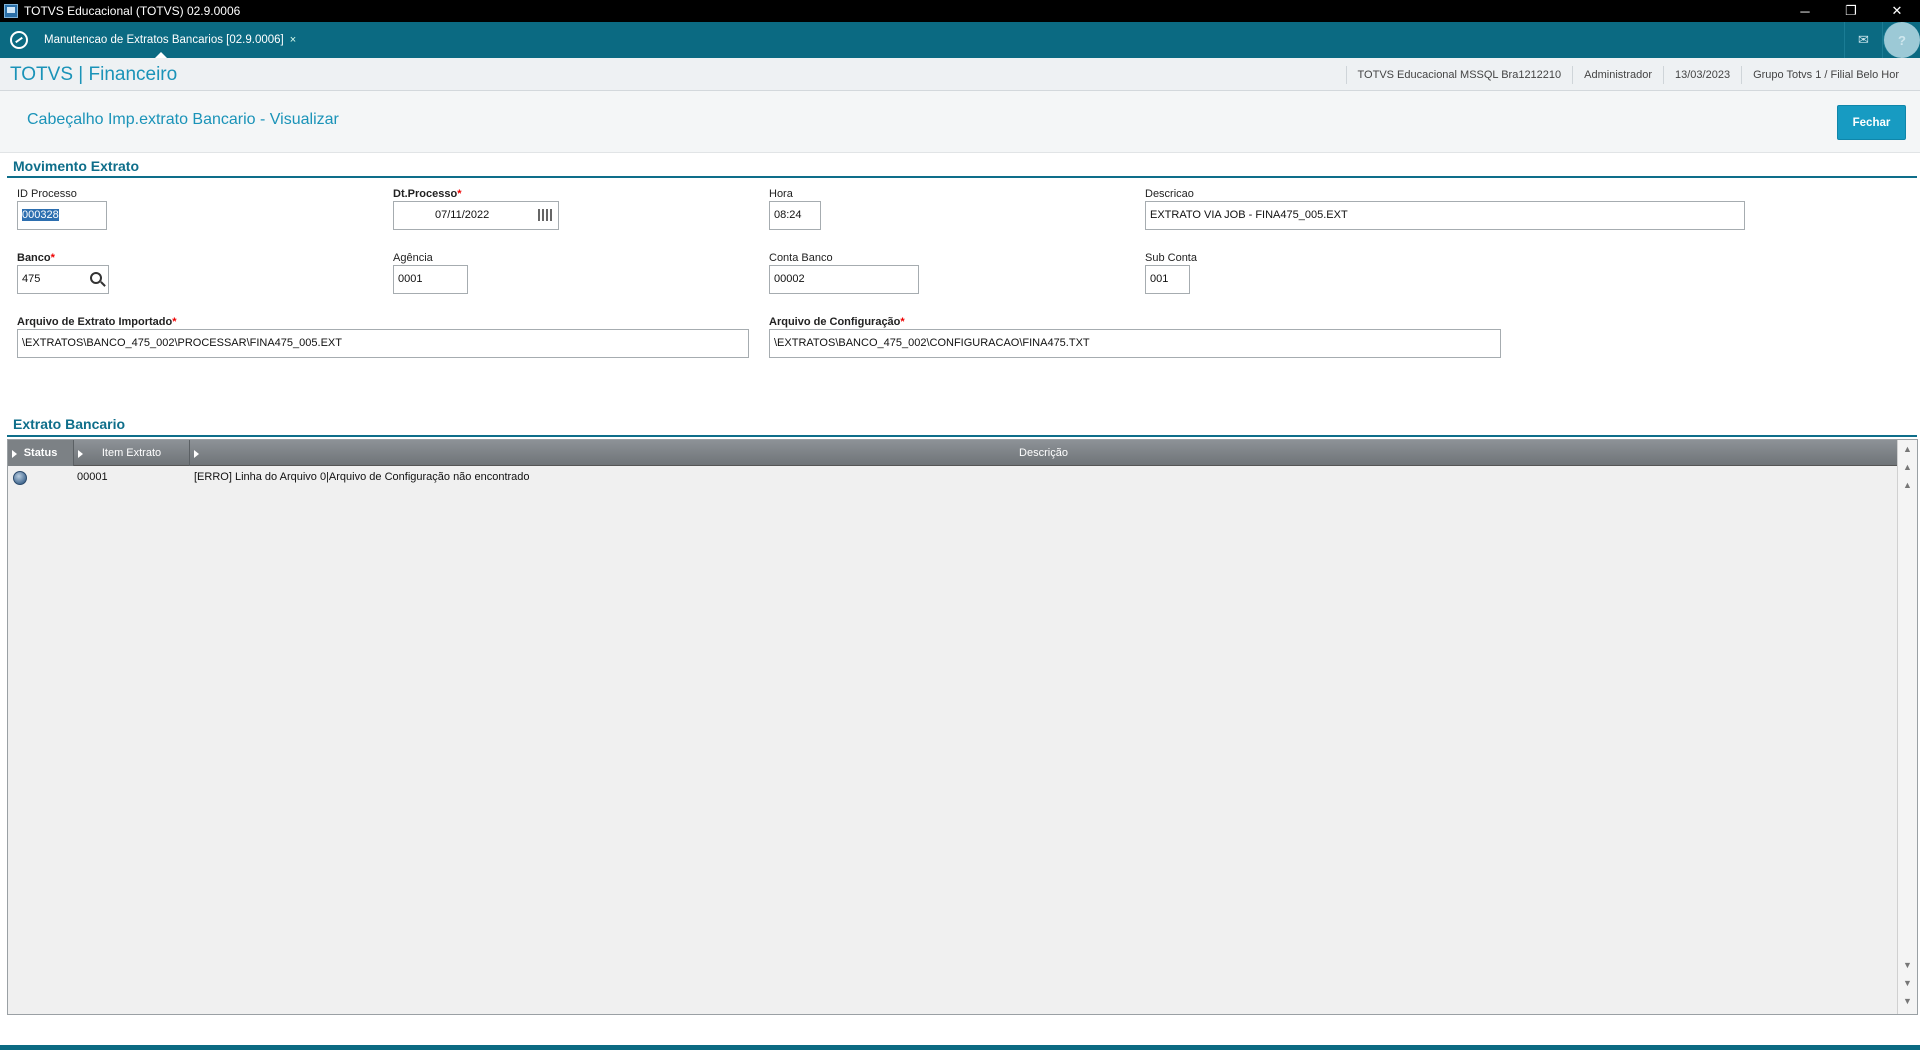 The width and height of the screenshot is (1920, 1050). I want to click on column-status-label: Status, so click(40, 453).